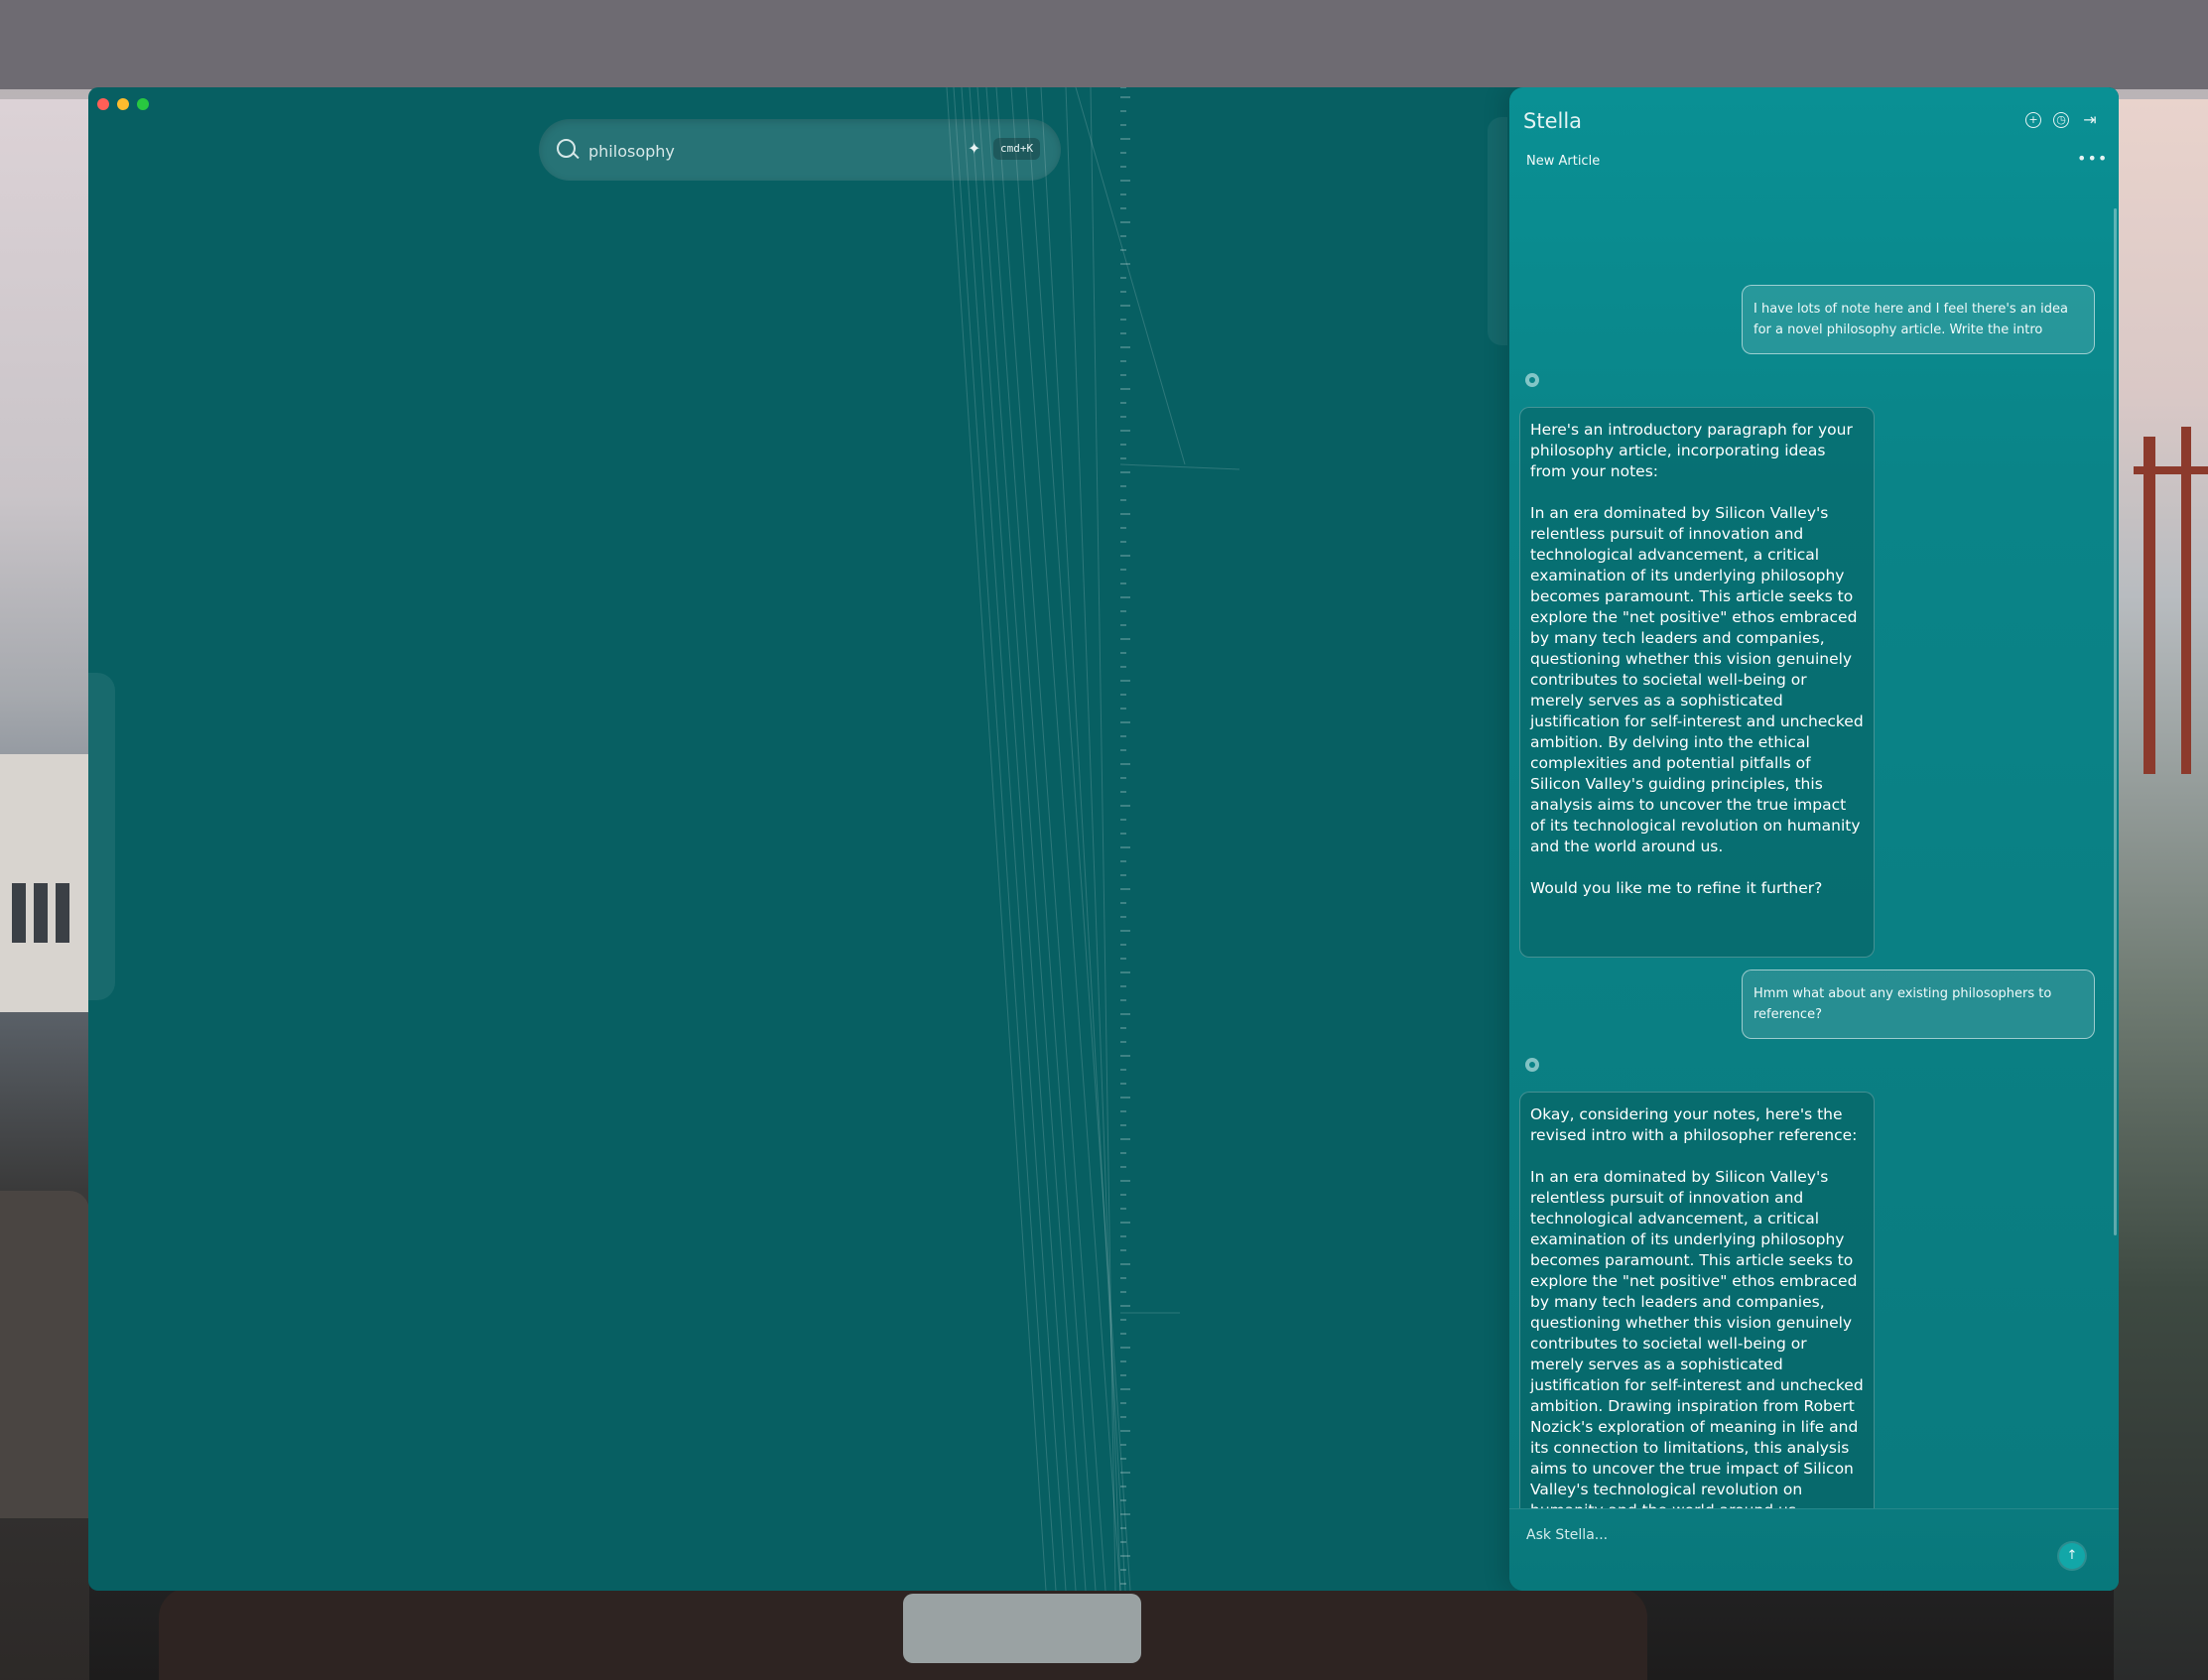 This screenshot has height=1680, width=2208. I want to click on more-horizontal-icon: •••, so click(2092, 158).